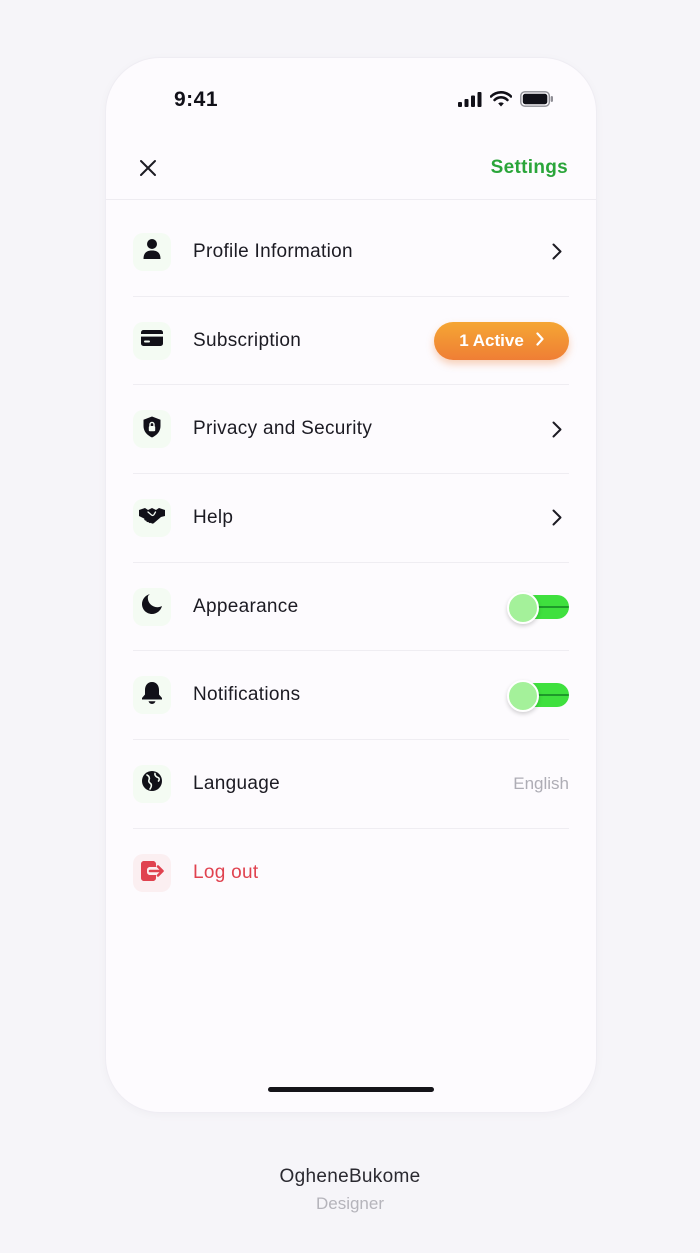 This screenshot has height=1253, width=700. Describe the element at coordinates (350, 1203) in the screenshot. I see `designer-role: Designer` at that location.